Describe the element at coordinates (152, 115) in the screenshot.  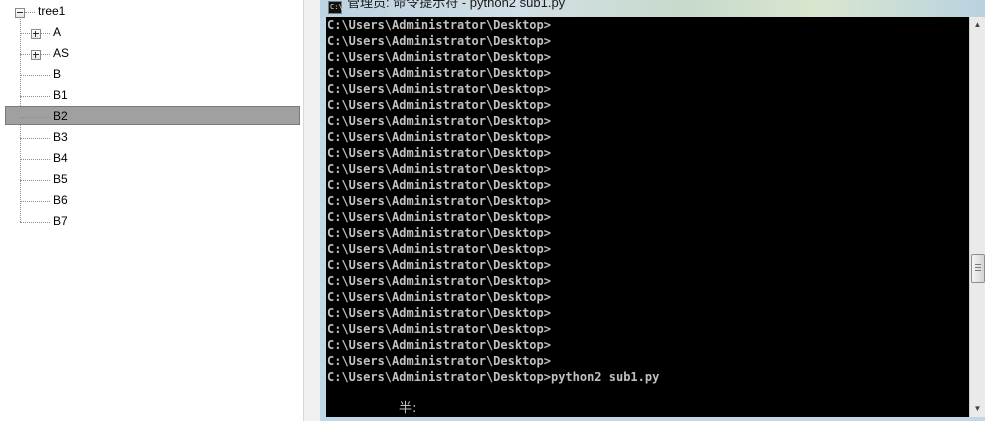
I see `selected-row-highlight` at that location.